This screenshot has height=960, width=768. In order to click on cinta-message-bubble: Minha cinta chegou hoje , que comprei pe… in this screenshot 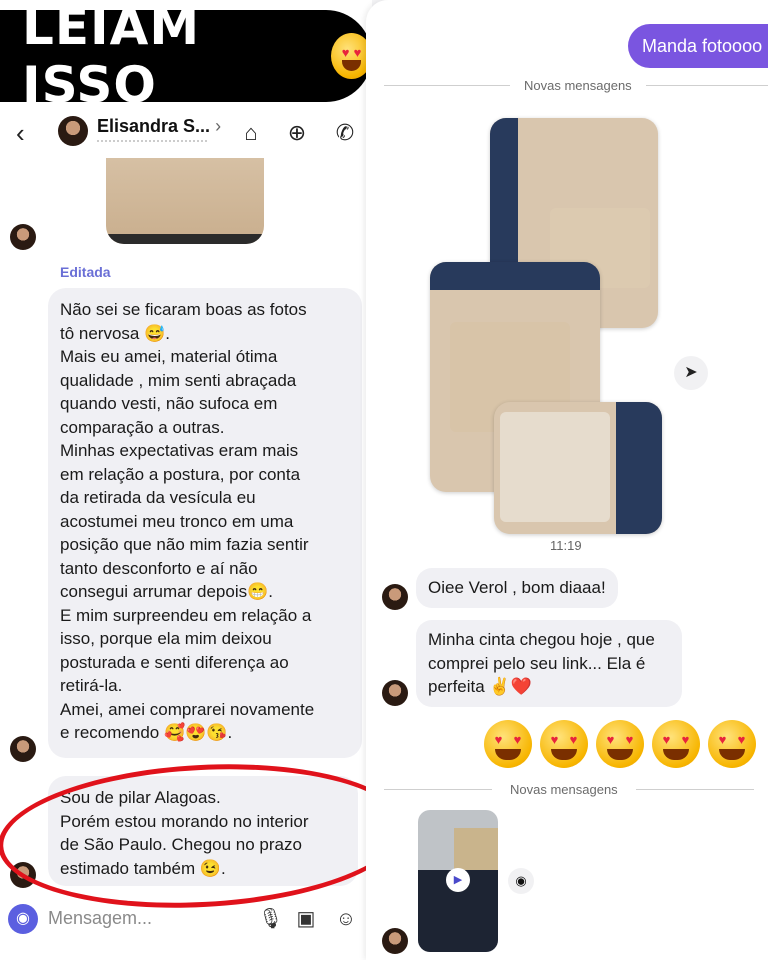, I will do `click(549, 663)`.